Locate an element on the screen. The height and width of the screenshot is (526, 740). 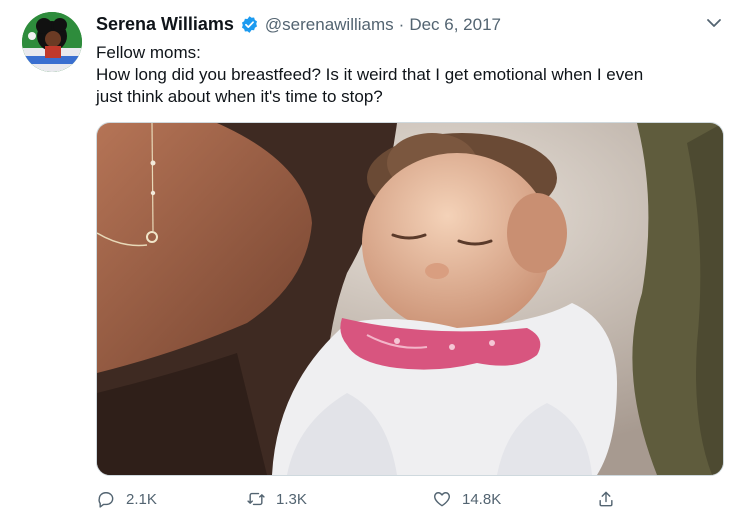
avatar-image is located at coordinates (52, 42).